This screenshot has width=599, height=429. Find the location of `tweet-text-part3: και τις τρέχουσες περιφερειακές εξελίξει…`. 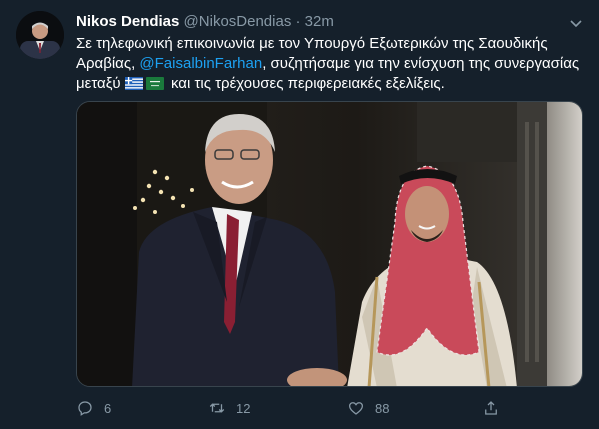

tweet-text-part3: και τις τρέχουσες περιφερειακές εξελίξει… is located at coordinates (305, 83).